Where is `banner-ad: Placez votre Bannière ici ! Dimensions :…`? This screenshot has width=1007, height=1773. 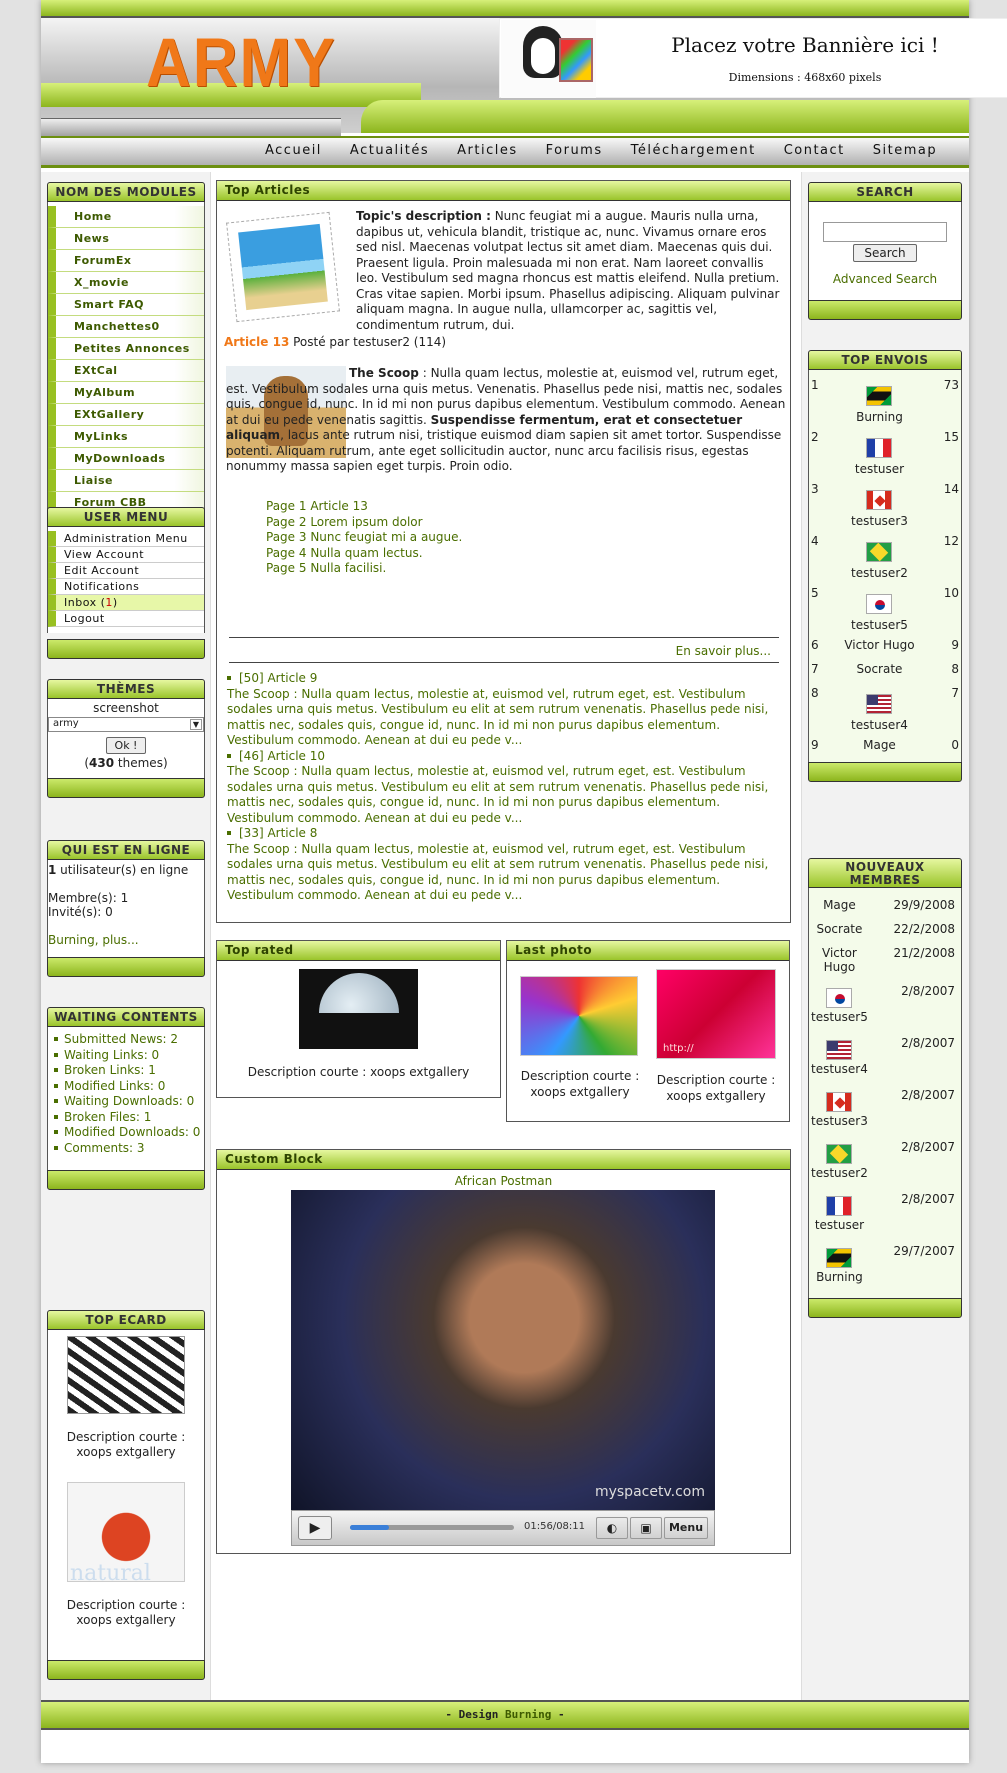
banner-ad: Placez votre Bannière ici ! Dimensions :… is located at coordinates (753, 58).